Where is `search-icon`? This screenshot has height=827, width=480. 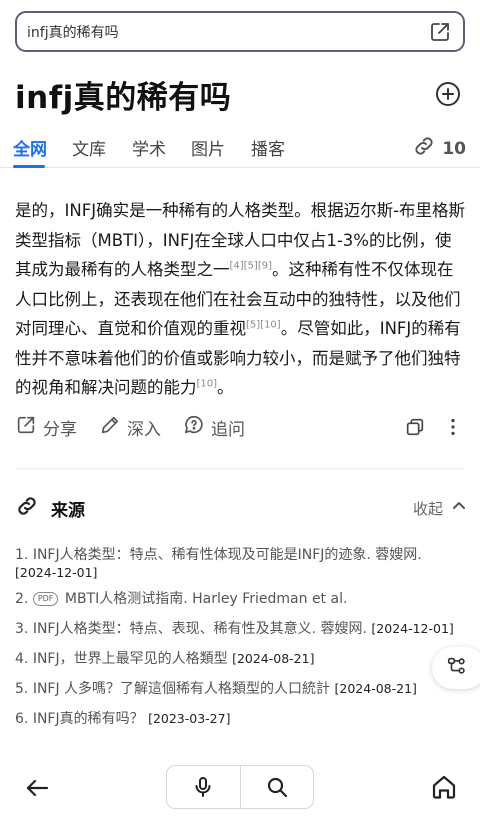 search-icon is located at coordinates (276, 787).